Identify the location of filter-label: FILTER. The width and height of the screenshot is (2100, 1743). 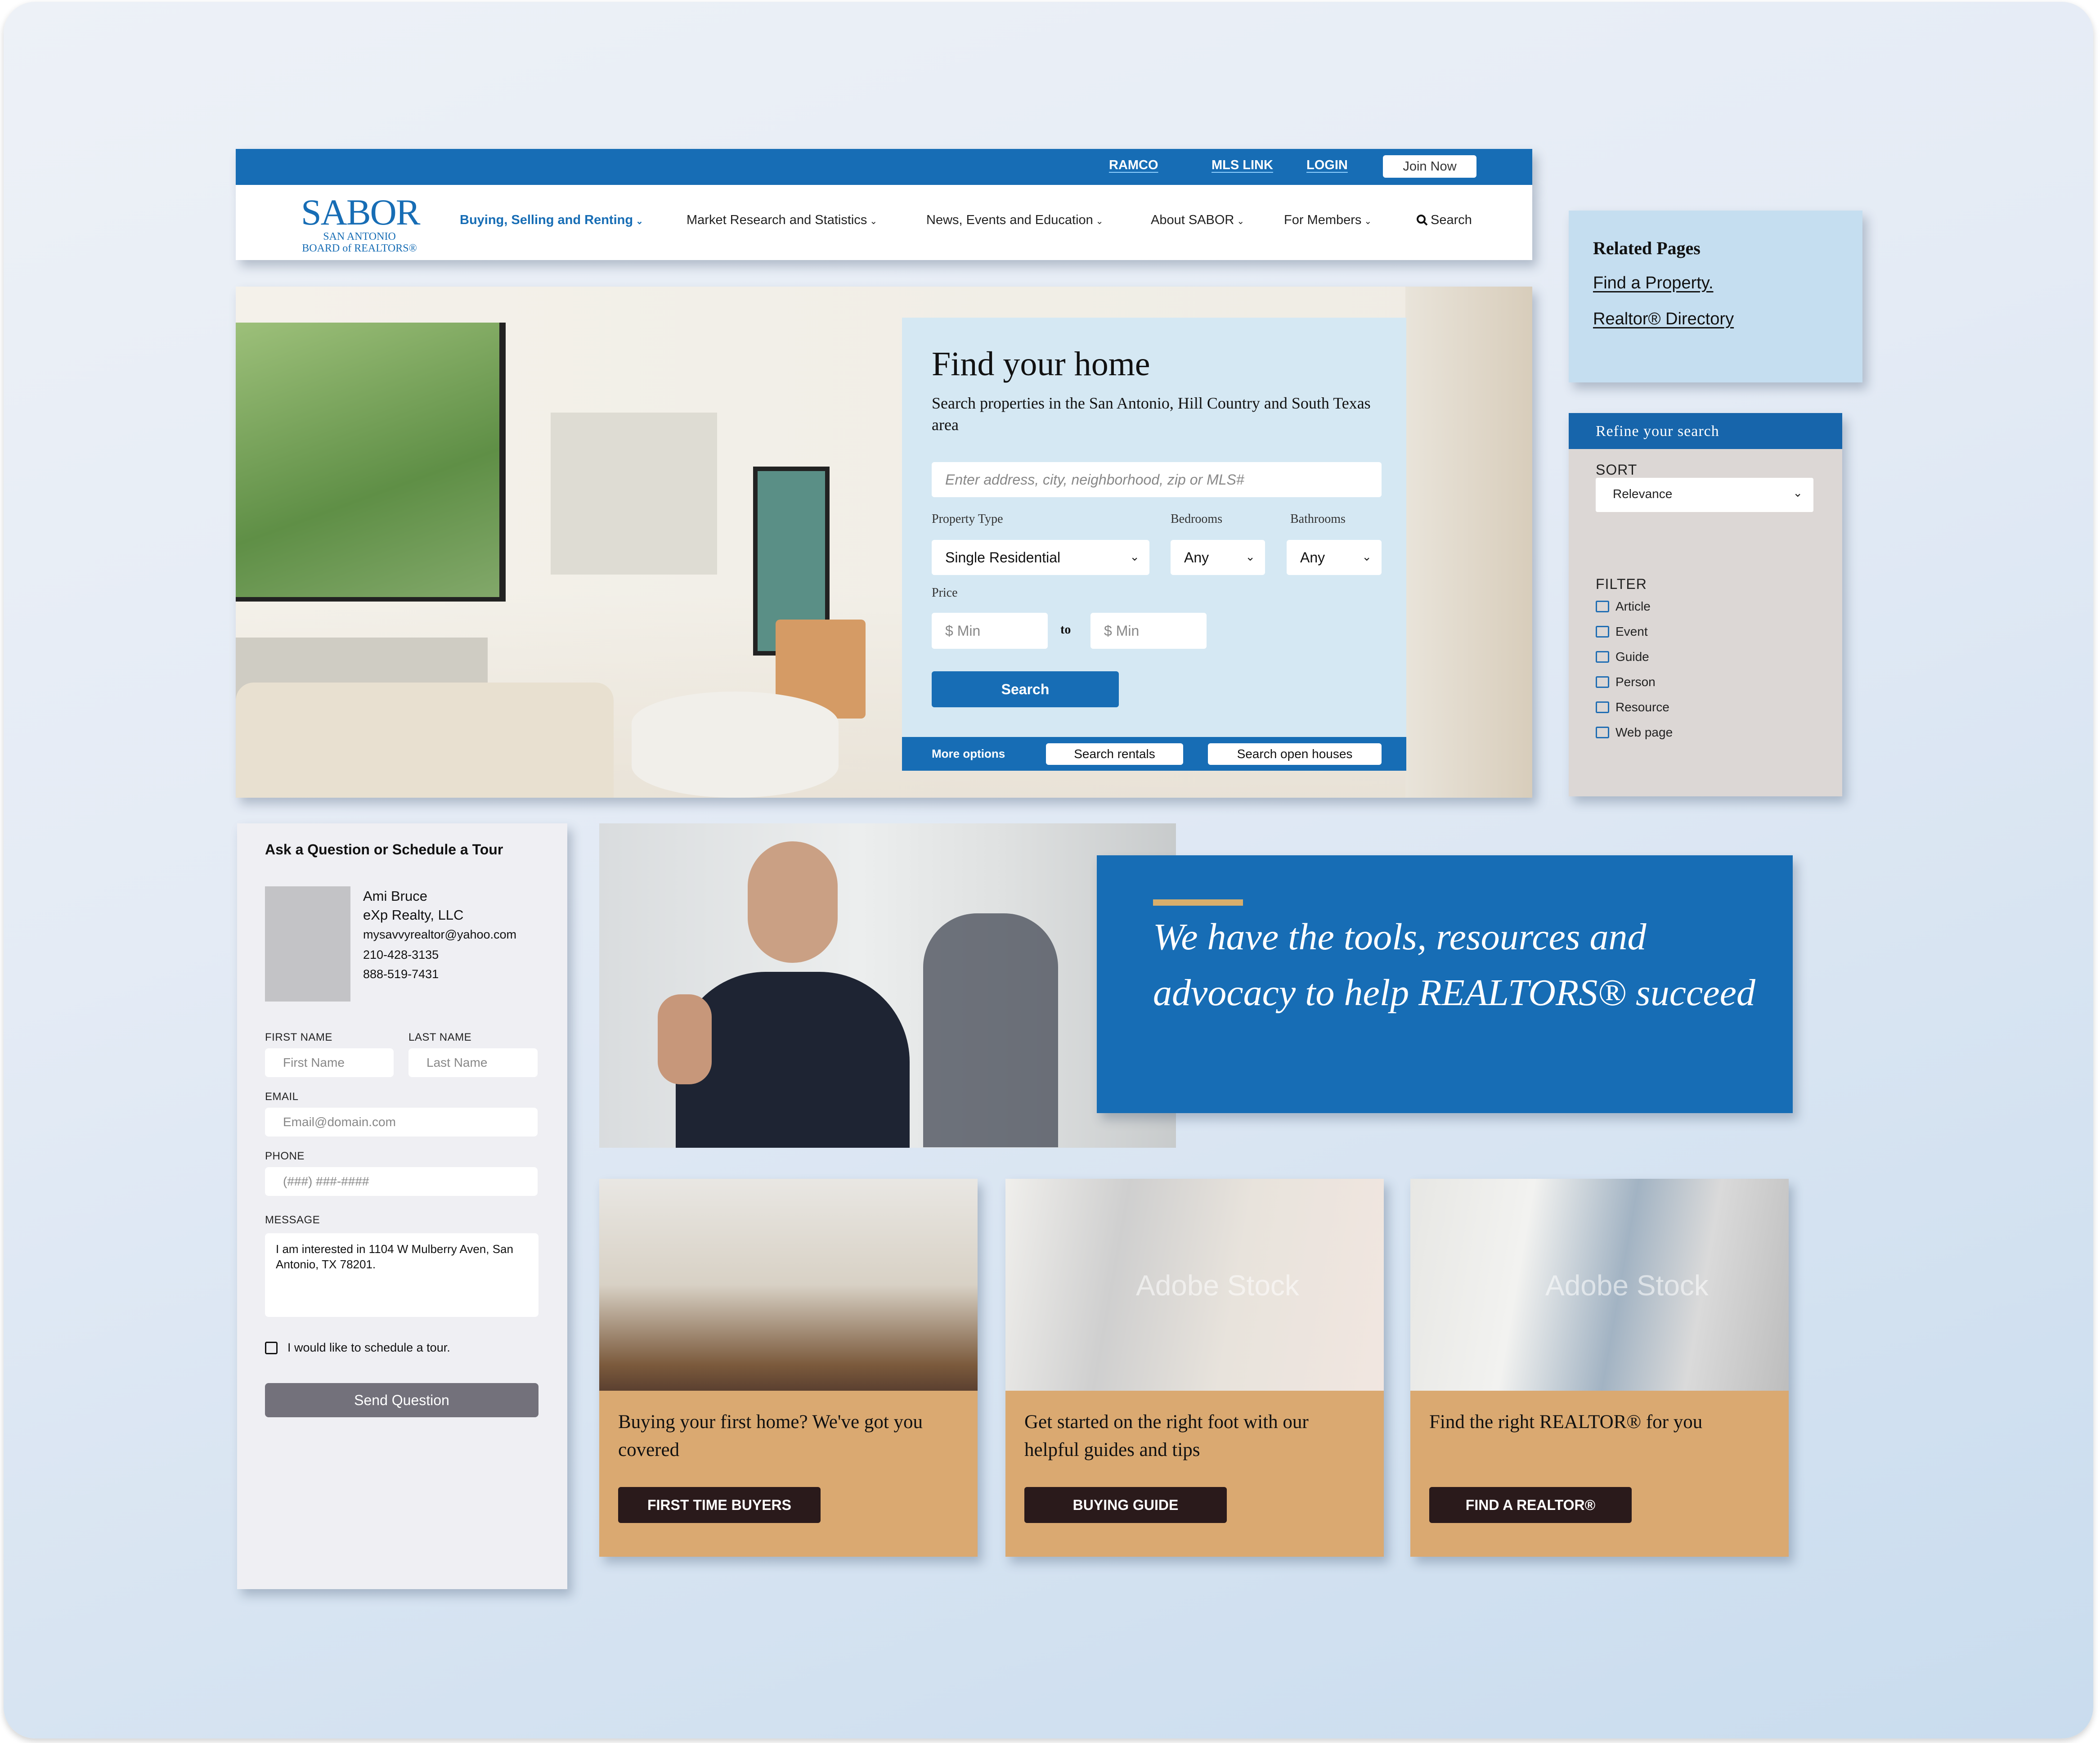
(1621, 584).